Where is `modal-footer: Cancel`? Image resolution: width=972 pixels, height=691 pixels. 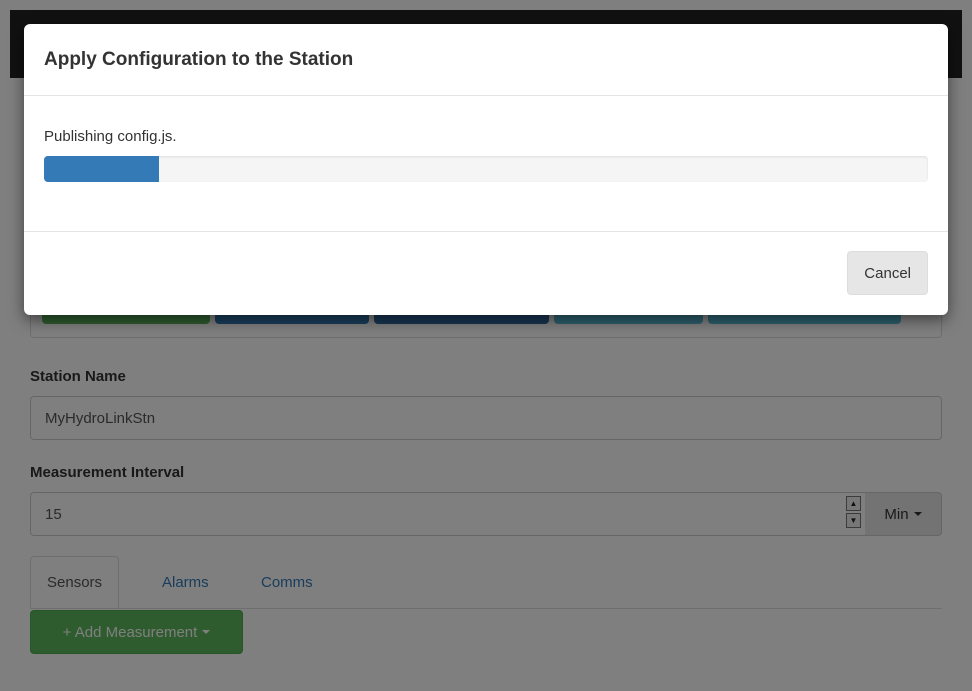
modal-footer: Cancel is located at coordinates (486, 273).